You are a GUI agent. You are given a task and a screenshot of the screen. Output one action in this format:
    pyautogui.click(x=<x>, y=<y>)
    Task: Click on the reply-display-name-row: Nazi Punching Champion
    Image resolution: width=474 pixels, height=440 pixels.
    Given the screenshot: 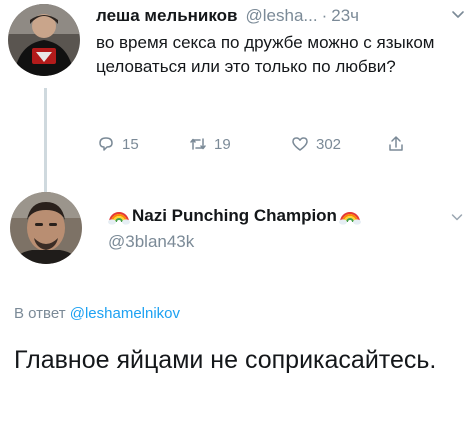 What is the action you would take?
    pyautogui.click(x=286, y=216)
    